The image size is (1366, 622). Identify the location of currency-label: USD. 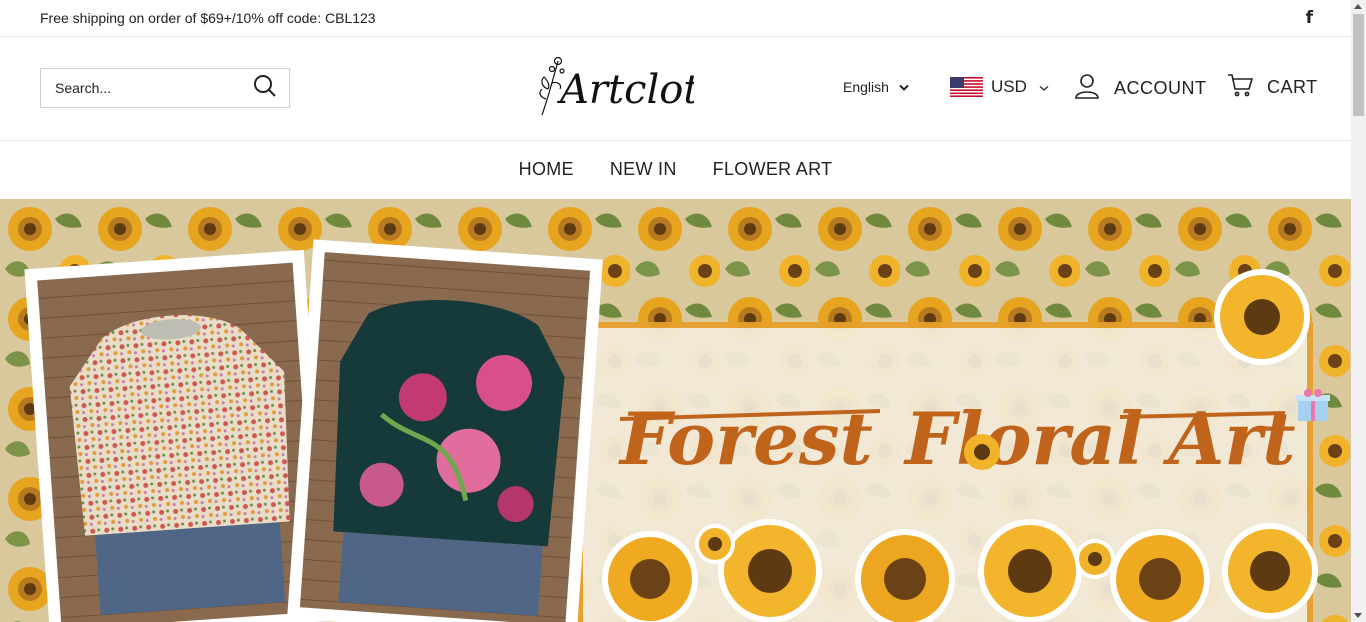
(1009, 86).